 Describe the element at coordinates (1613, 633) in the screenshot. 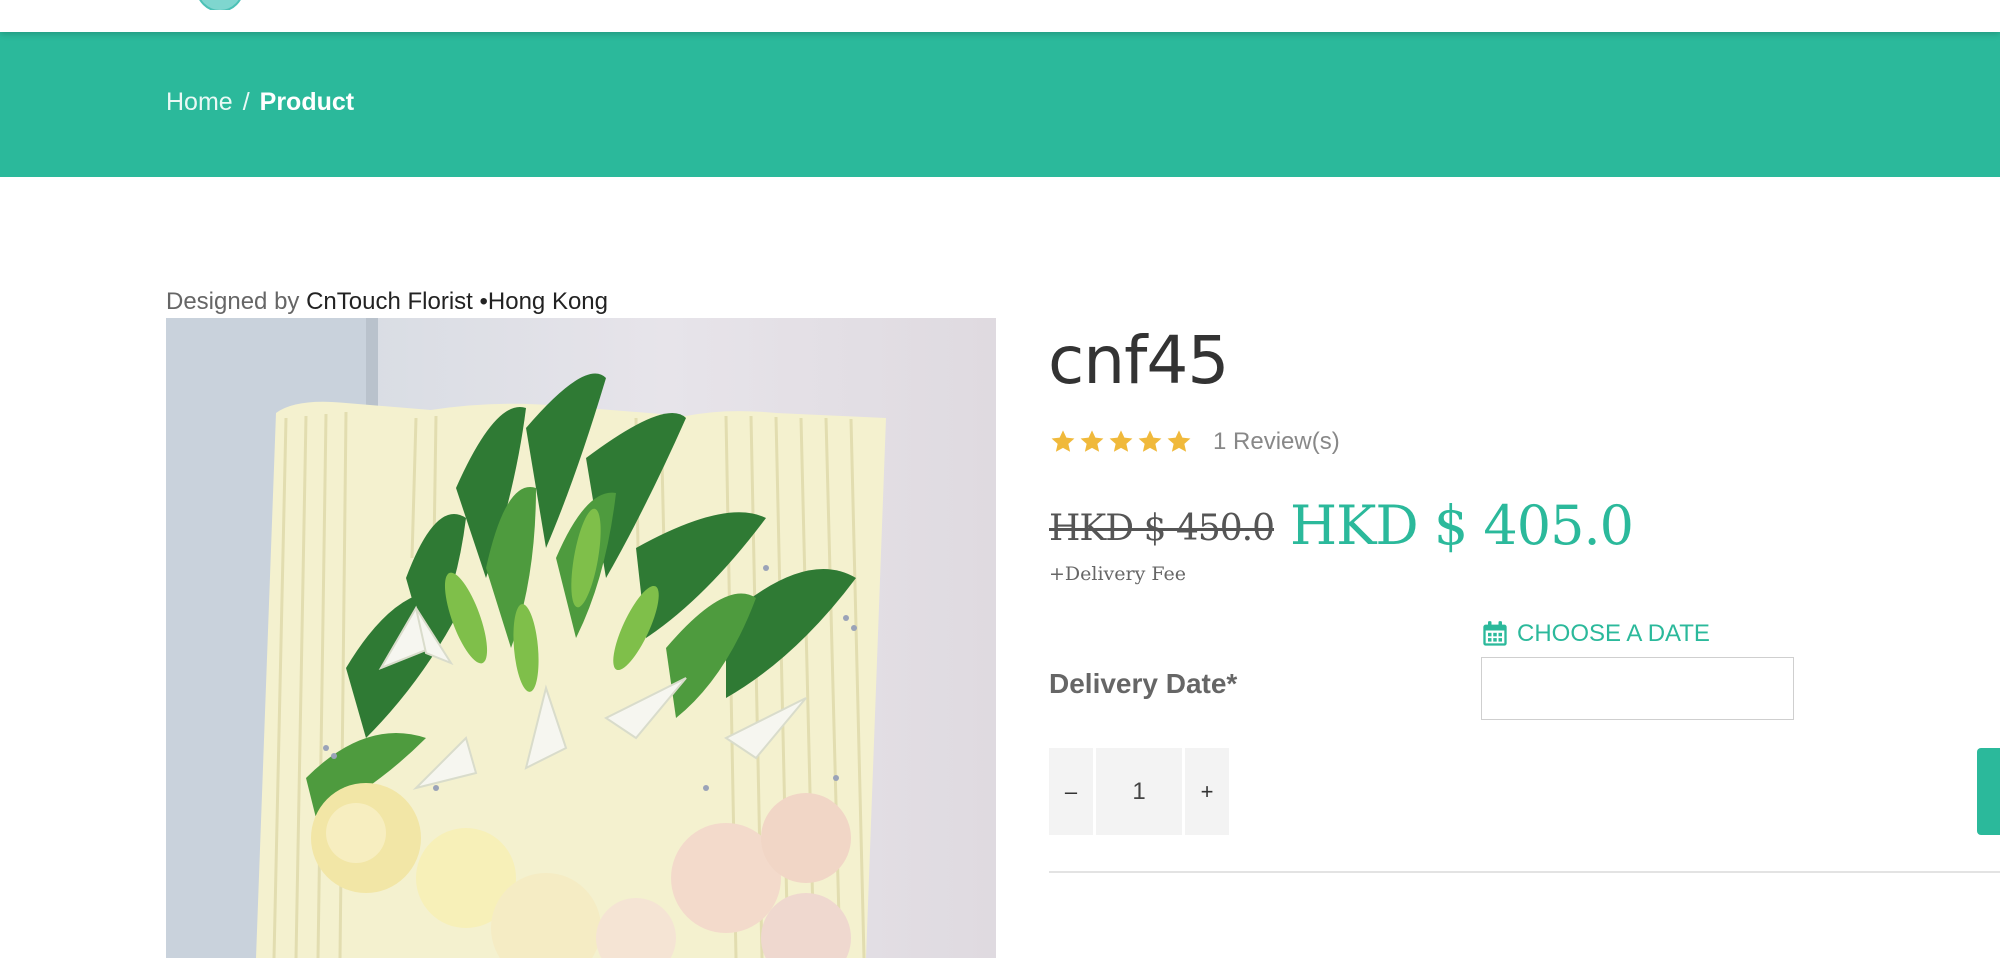

I see `choose-date-label: CHOOSE A DATE` at that location.